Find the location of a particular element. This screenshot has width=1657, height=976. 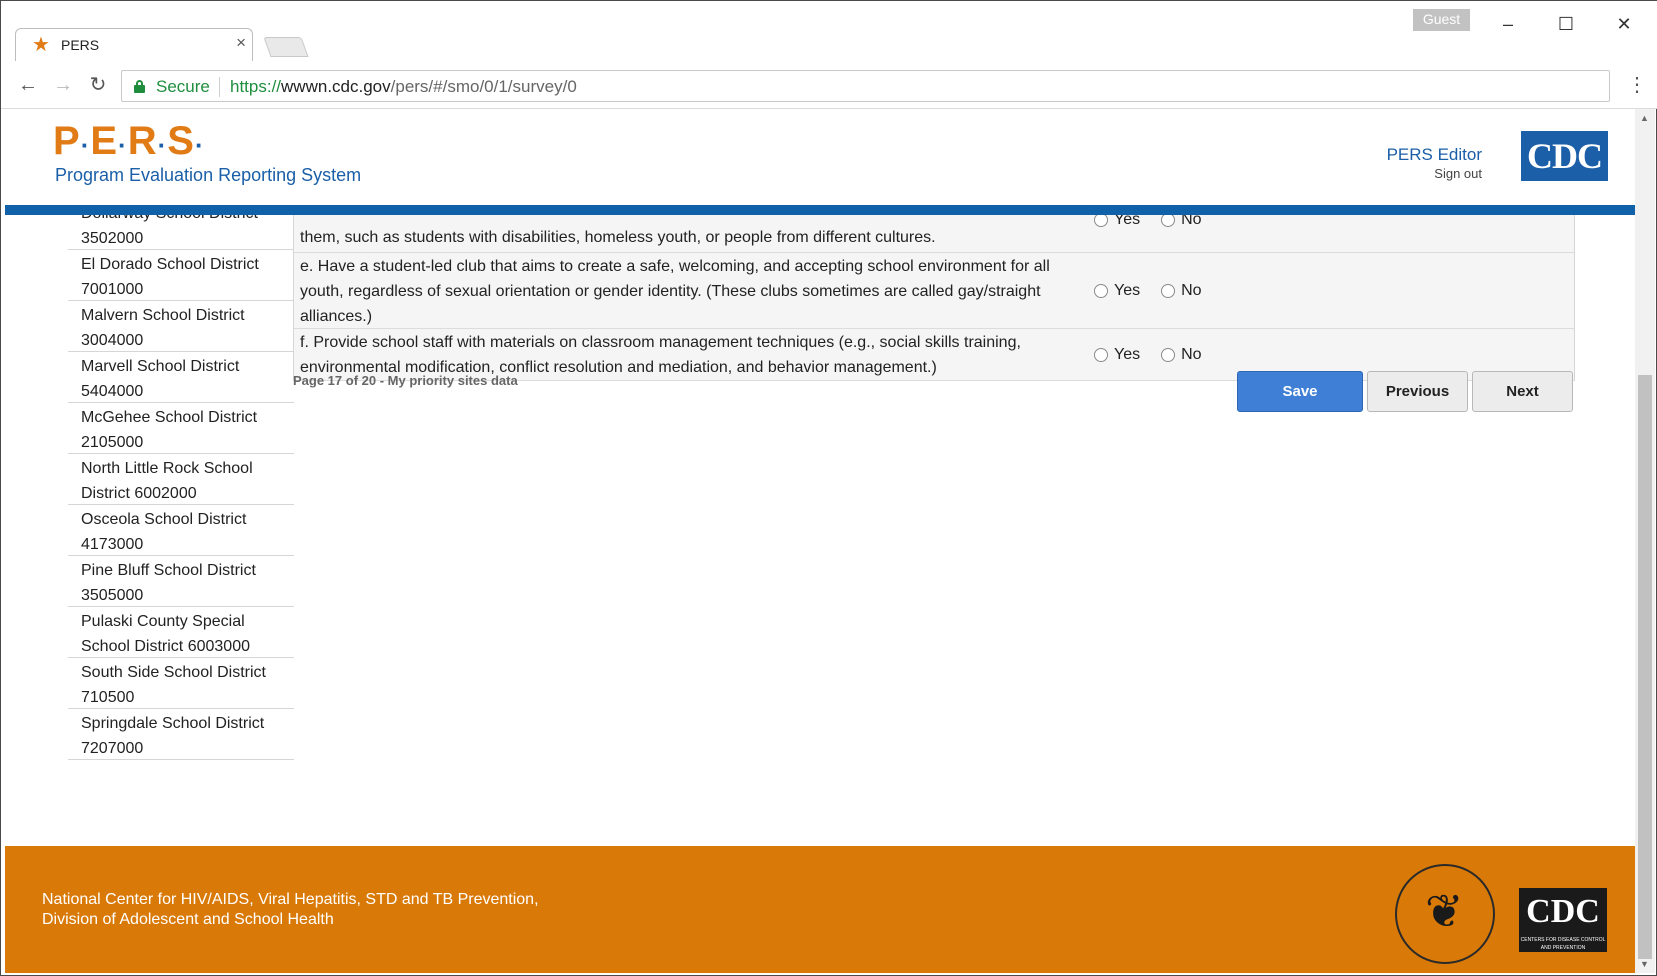

lock-icon is located at coordinates (139, 86).